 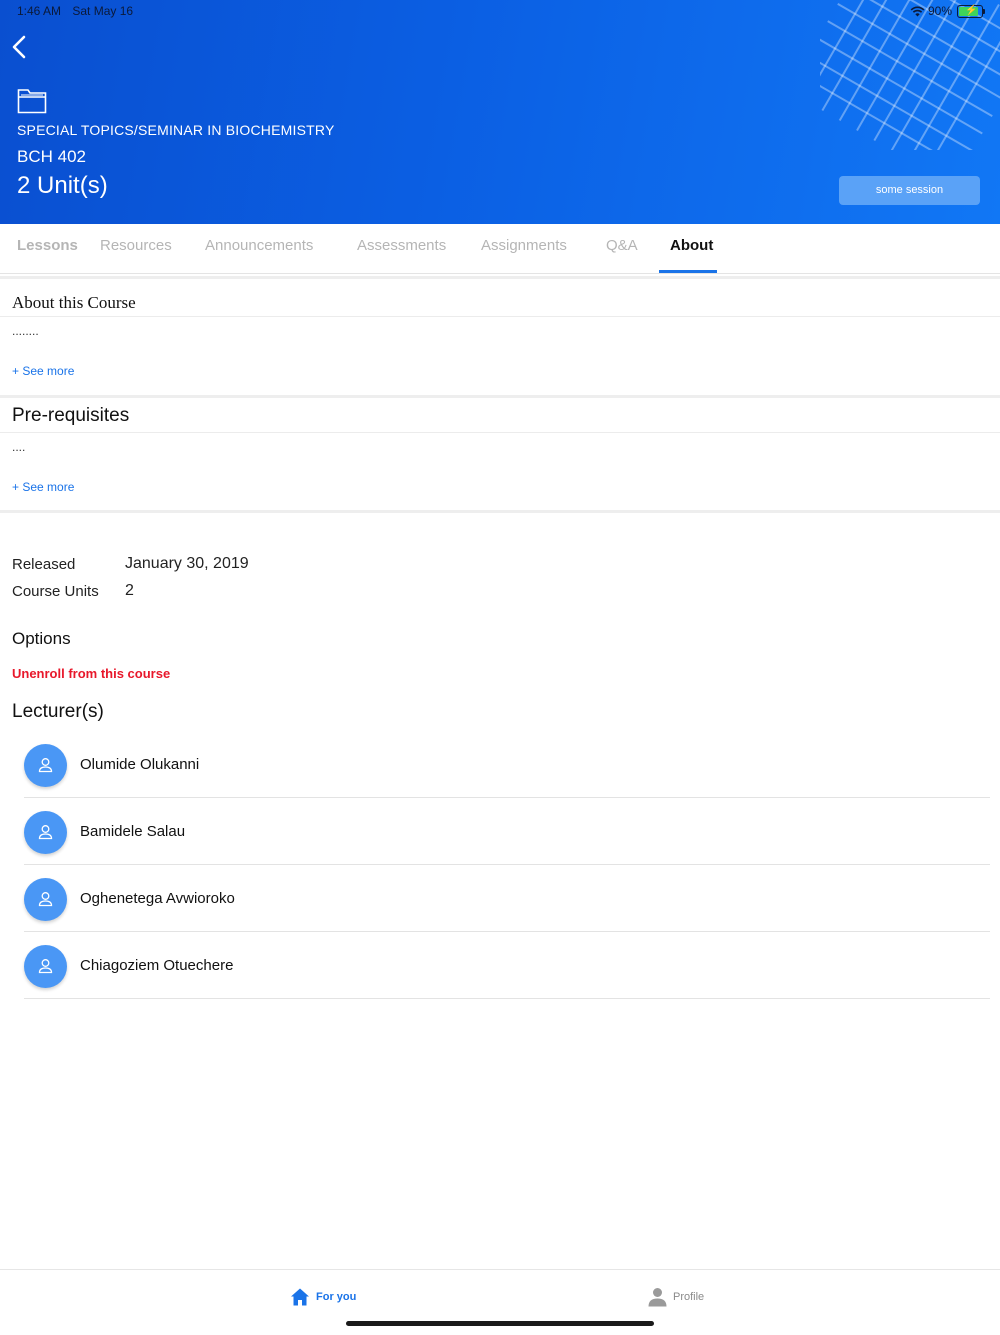 What do you see at coordinates (909, 190) in the screenshot?
I see `session-button: some session` at bounding box center [909, 190].